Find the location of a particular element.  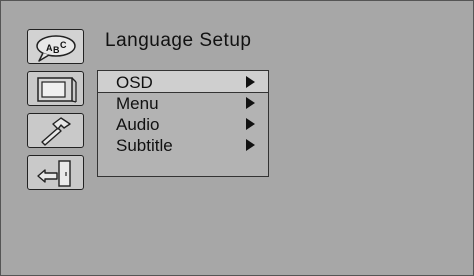

tv-monitor-icon is located at coordinates (57, 90).